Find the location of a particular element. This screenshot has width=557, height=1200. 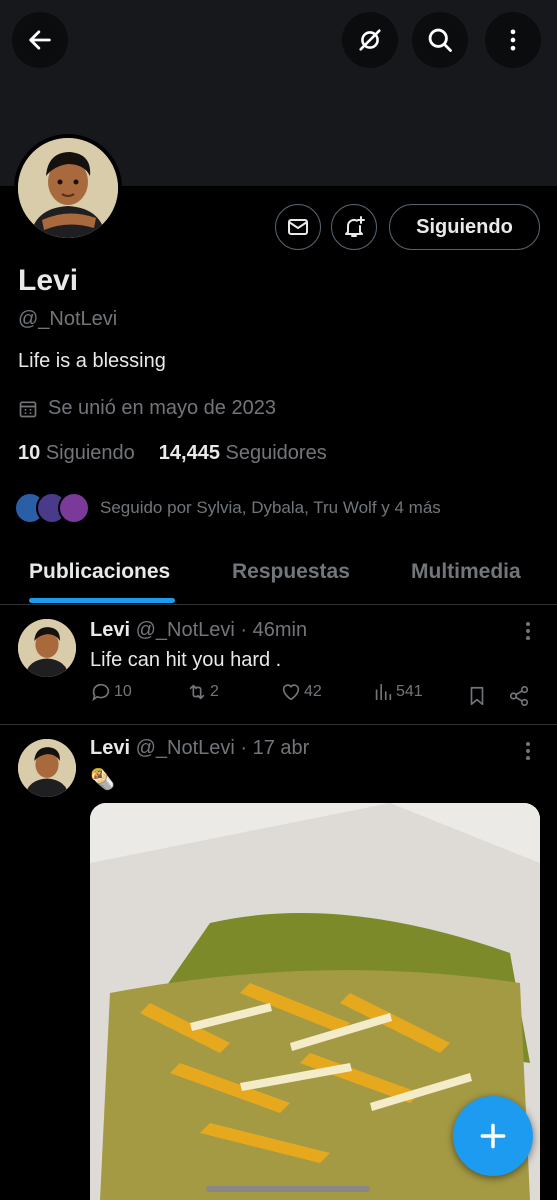

join-date-text: Se unió en mayo de 2023 is located at coordinates (162, 408).